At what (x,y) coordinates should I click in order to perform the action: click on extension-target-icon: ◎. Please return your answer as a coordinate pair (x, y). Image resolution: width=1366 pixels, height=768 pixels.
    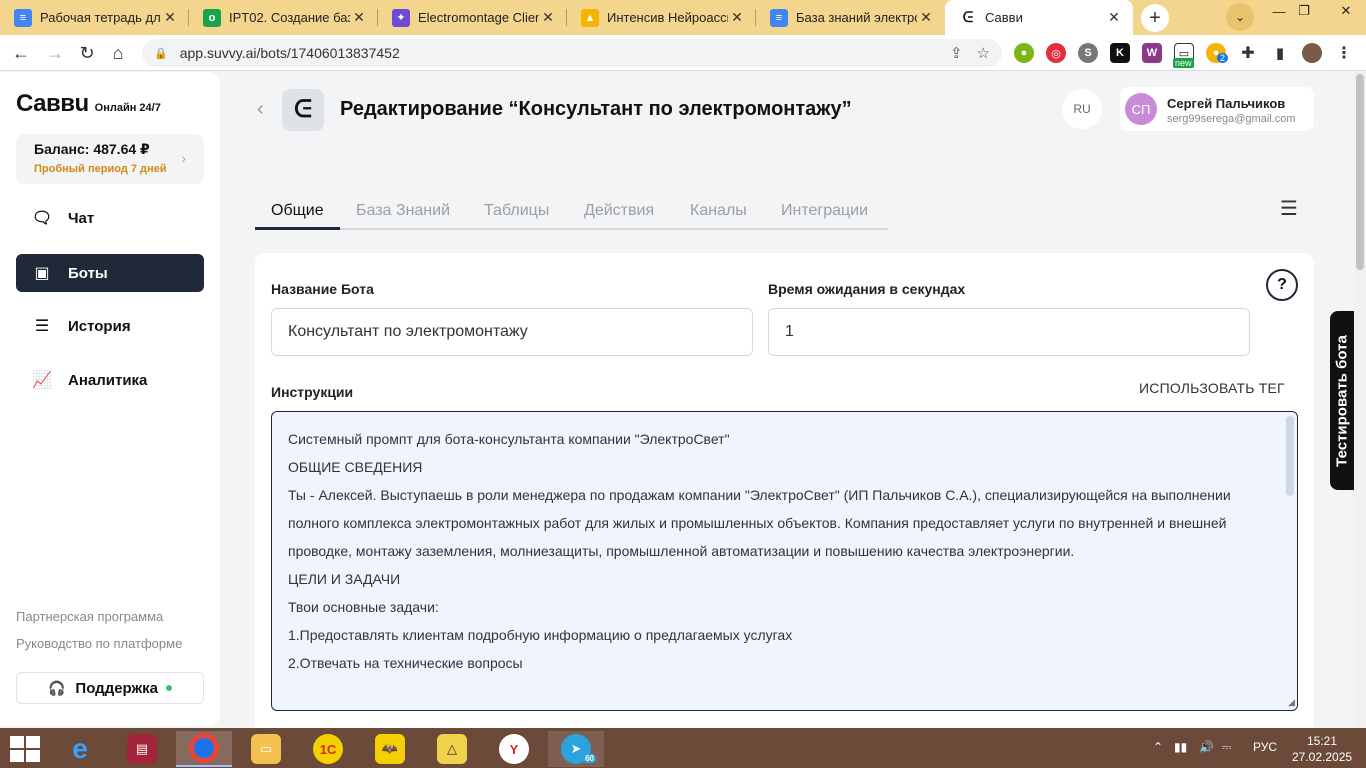
    Looking at the image, I should click on (1056, 53).